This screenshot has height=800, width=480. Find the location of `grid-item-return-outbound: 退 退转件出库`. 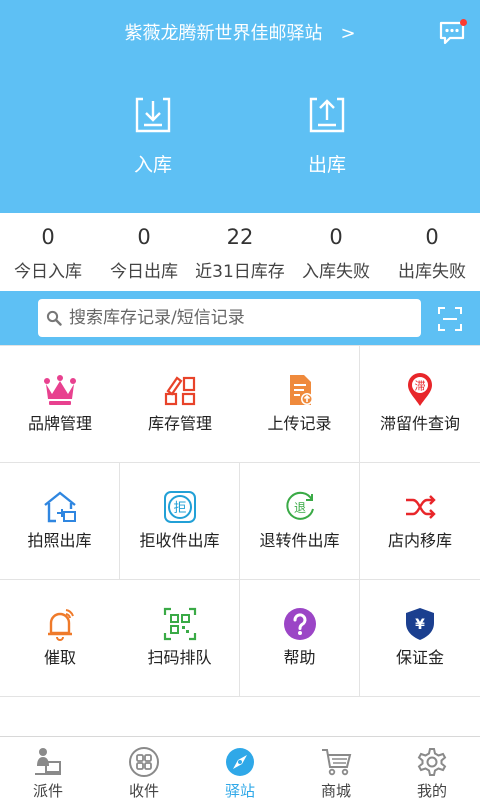

grid-item-return-outbound: 退 退转件出库 is located at coordinates (300, 521).